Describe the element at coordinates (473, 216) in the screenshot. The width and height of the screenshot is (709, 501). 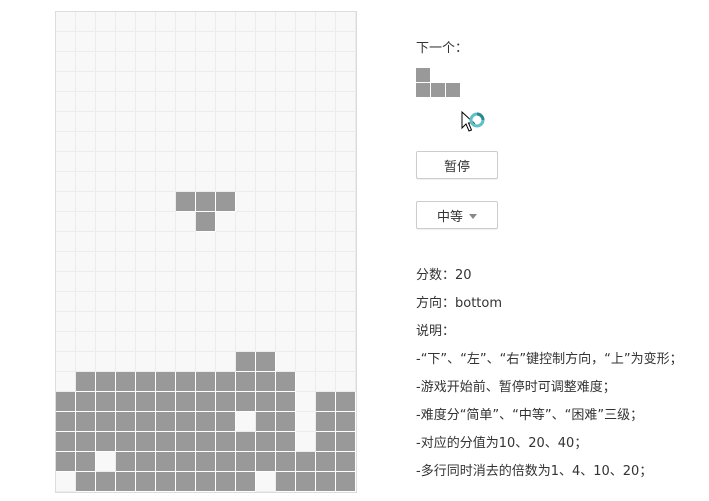
I see `chevron-down-icon` at that location.